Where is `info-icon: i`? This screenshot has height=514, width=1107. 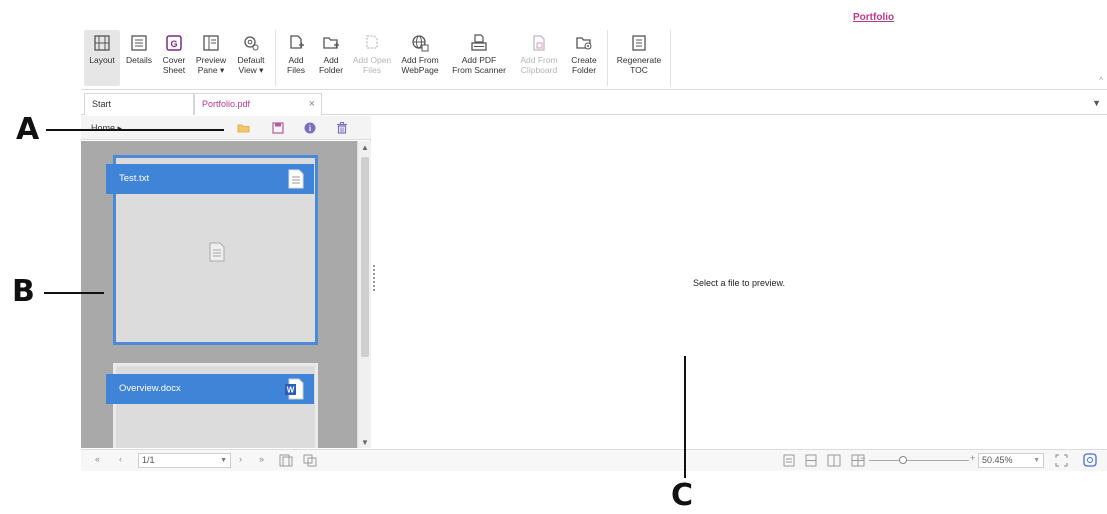 info-icon: i is located at coordinates (310, 128).